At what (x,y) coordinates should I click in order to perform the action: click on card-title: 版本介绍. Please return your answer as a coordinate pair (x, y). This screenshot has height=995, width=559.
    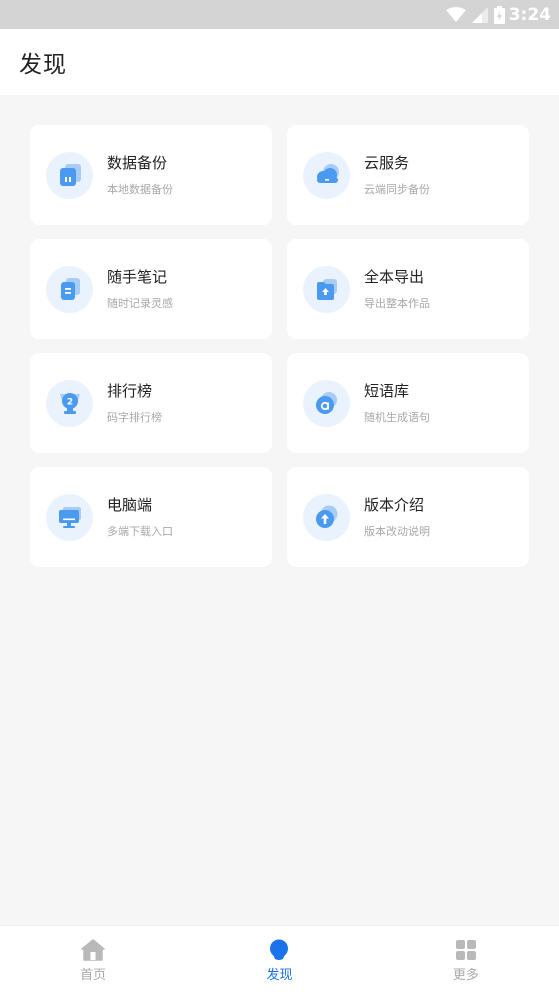
    Looking at the image, I should click on (394, 505).